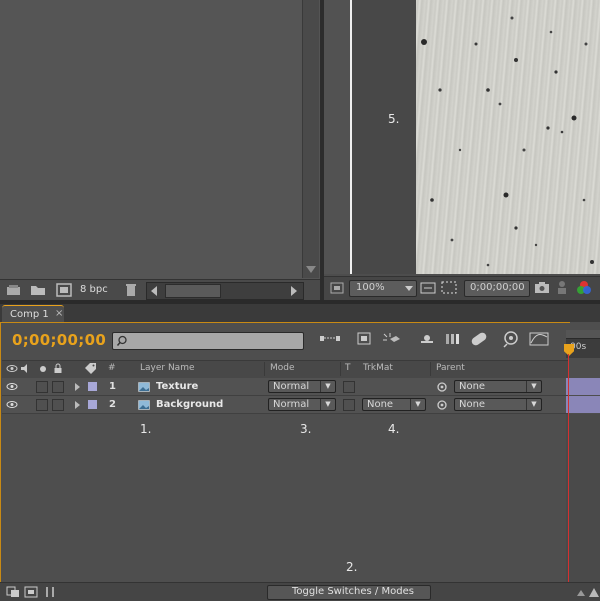 This screenshot has width=600, height=601. What do you see at coordinates (449, 288) in the screenshot?
I see `region-of-interest-icon` at bounding box center [449, 288].